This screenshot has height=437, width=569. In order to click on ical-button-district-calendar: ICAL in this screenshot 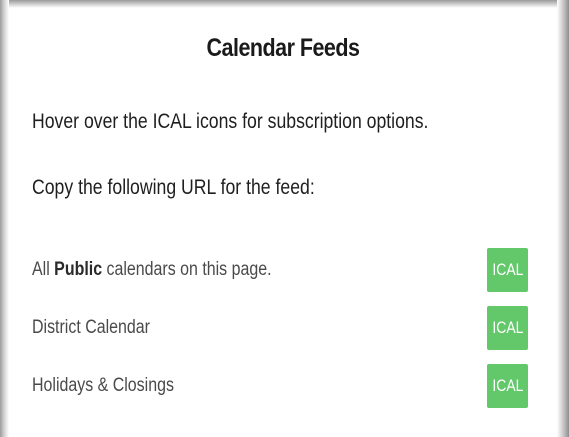, I will do `click(507, 328)`.